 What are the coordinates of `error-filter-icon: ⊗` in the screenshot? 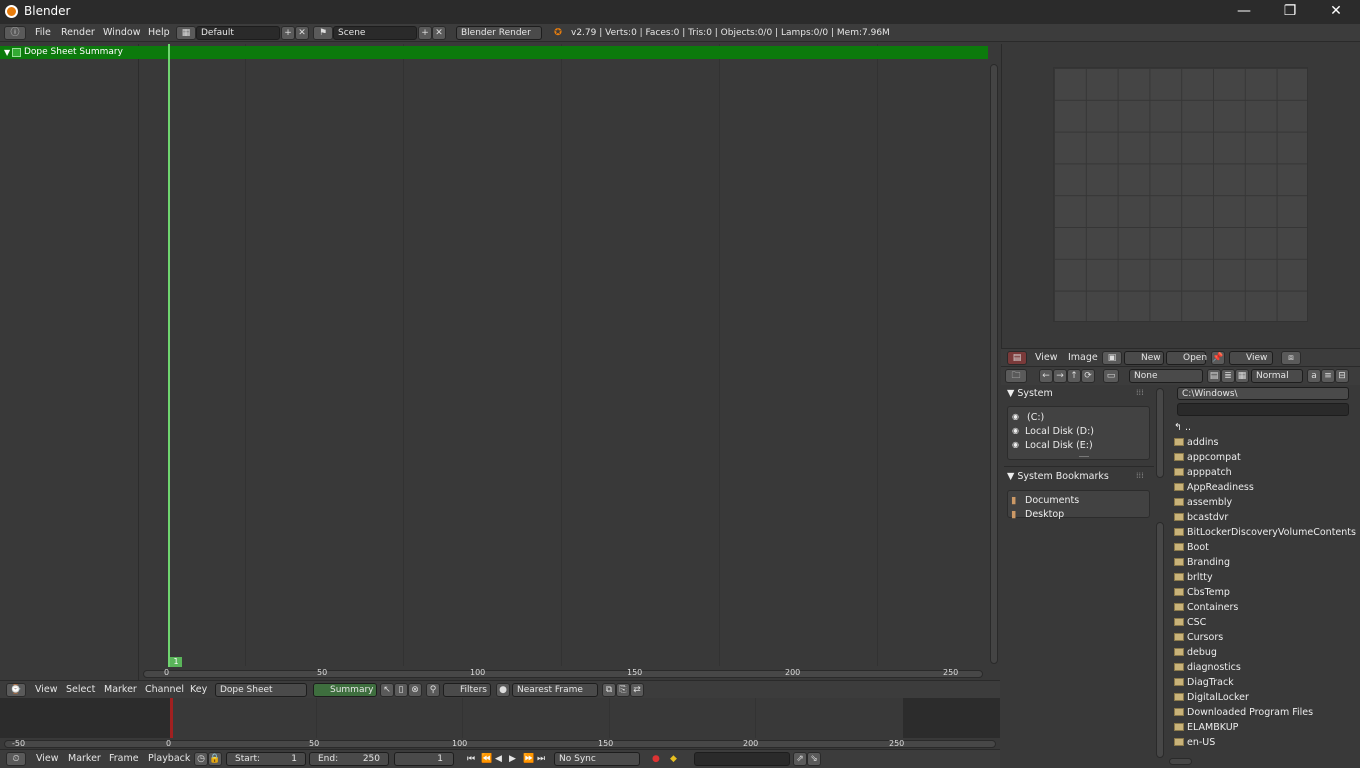 It's located at (415, 690).